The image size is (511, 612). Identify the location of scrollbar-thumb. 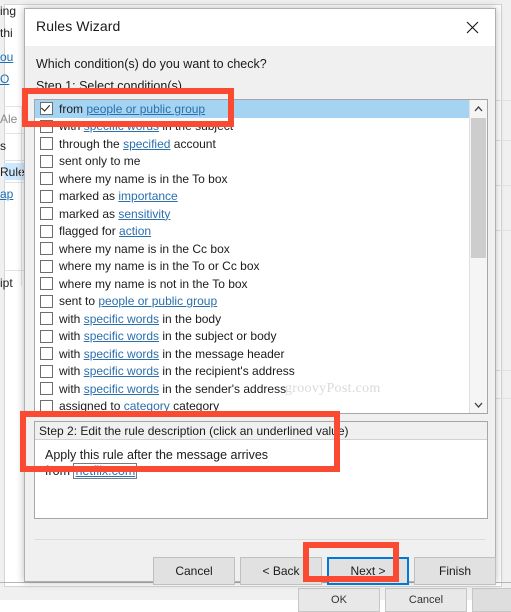
(478, 188).